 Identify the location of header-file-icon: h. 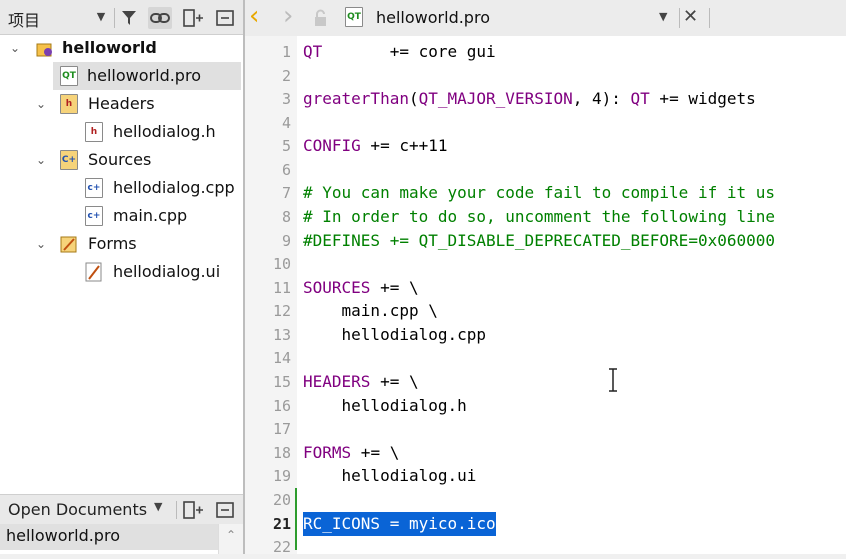
(94, 132).